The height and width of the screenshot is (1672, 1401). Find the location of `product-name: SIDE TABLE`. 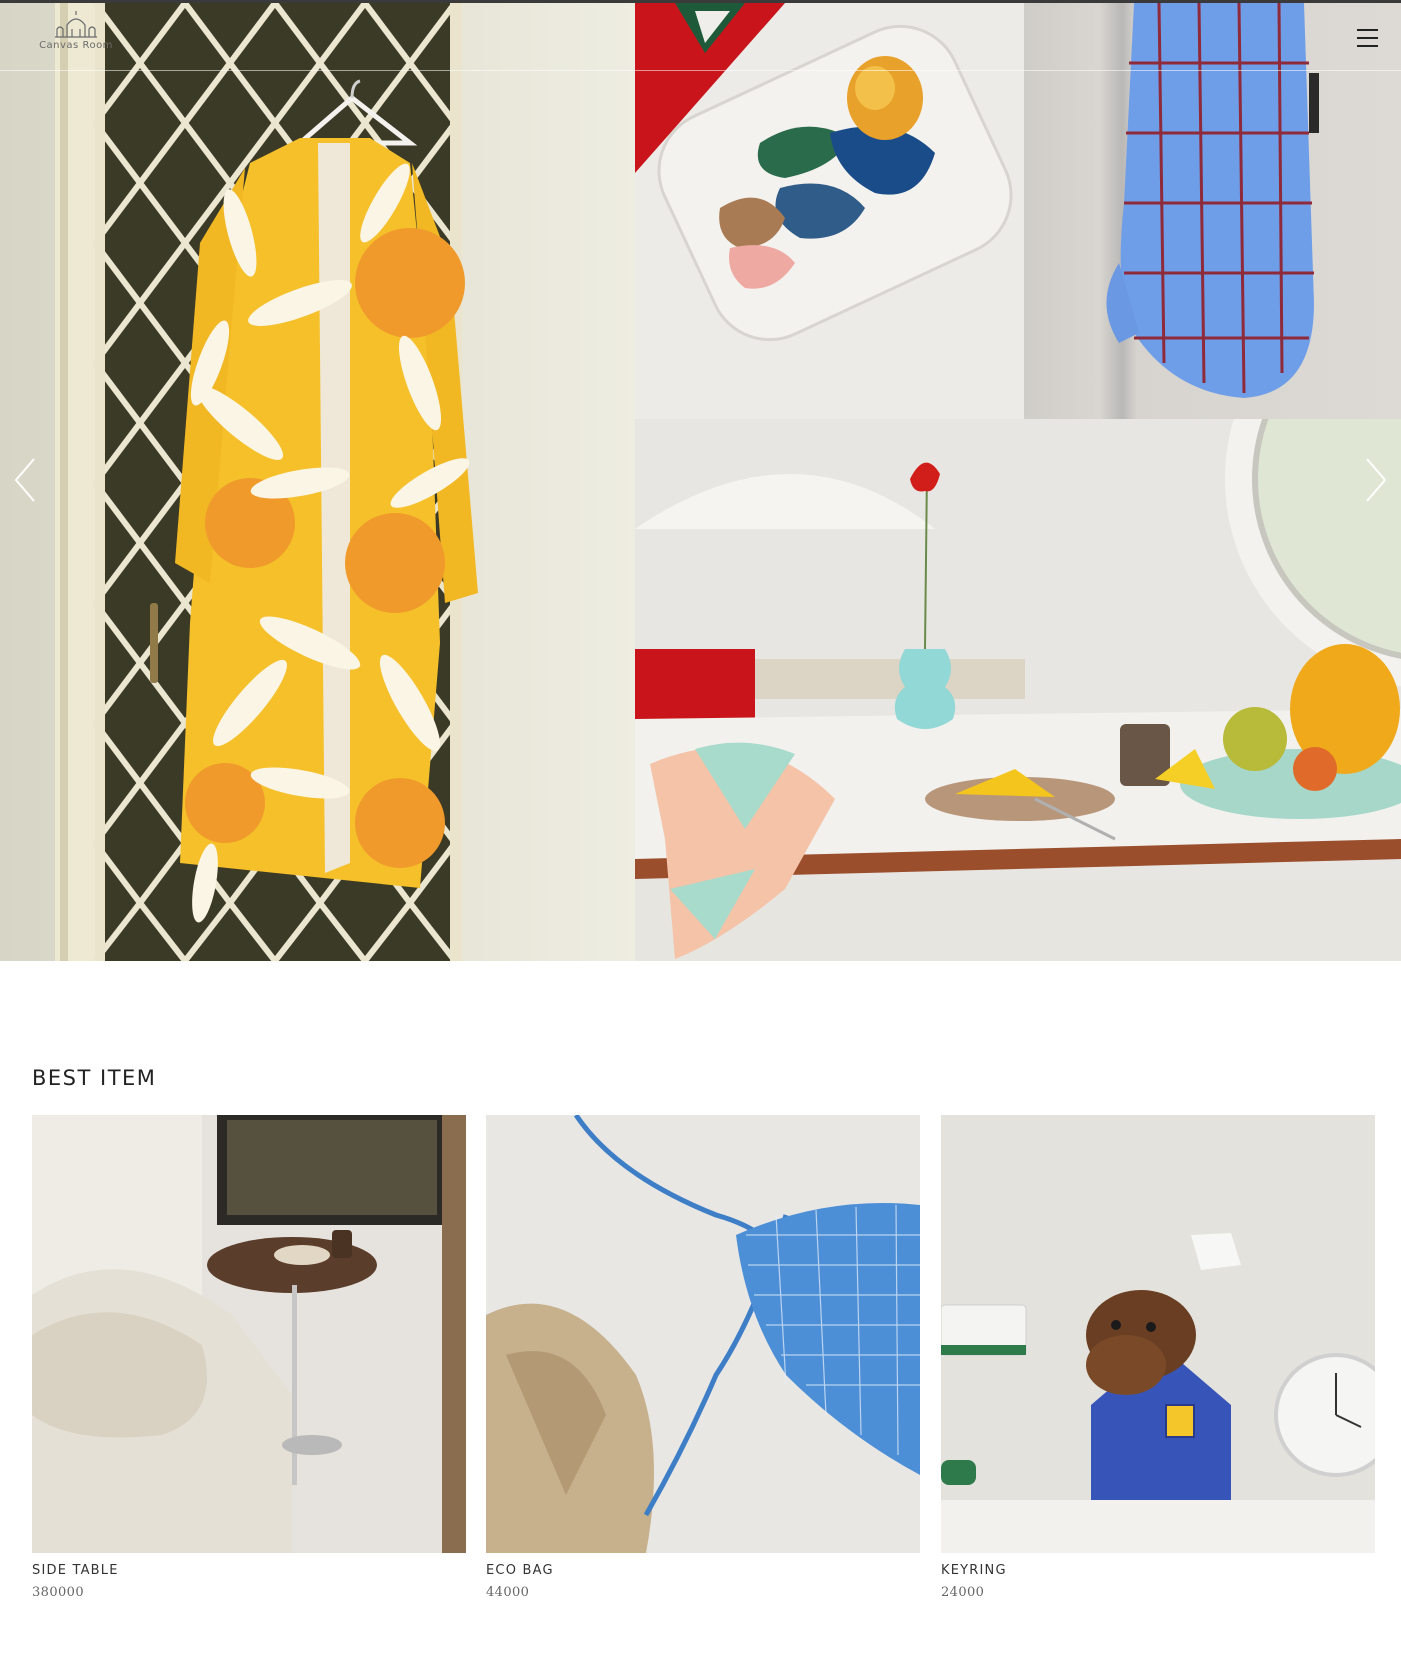

product-name: SIDE TABLE is located at coordinates (249, 1570).